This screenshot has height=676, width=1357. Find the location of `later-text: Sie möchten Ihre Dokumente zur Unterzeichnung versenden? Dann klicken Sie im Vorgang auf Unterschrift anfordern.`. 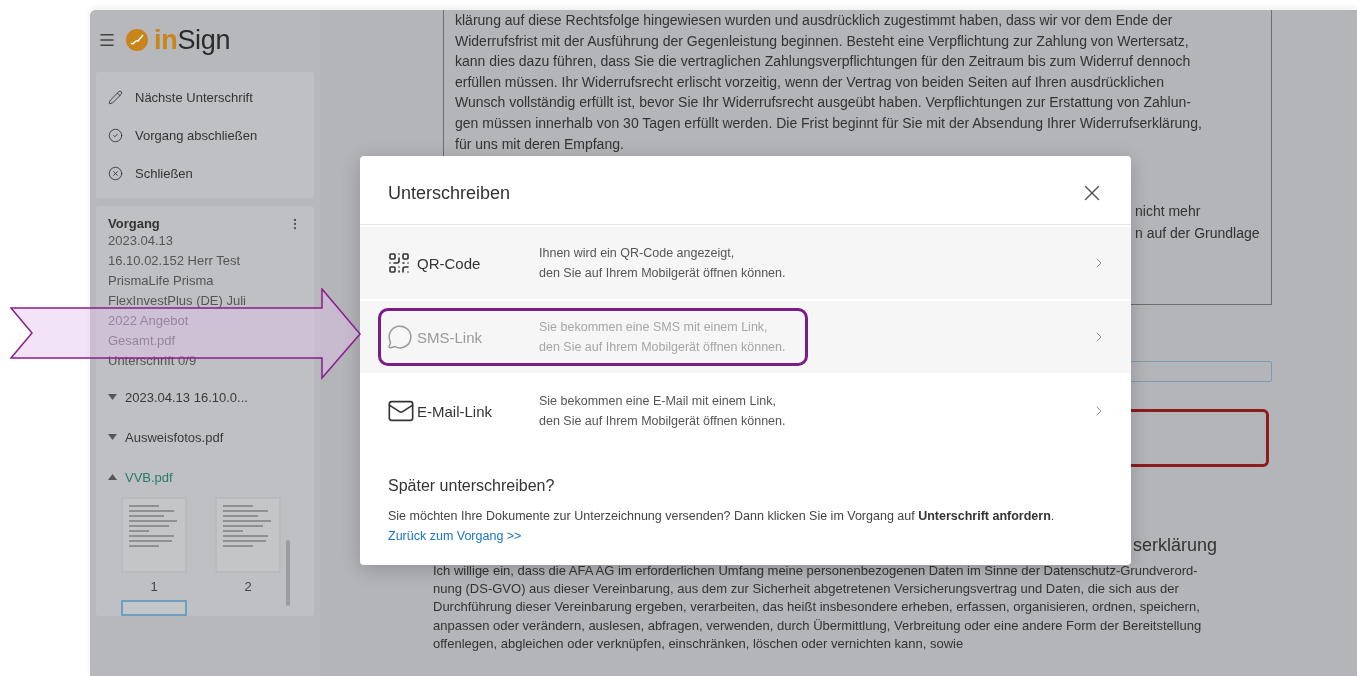

later-text: Sie möchten Ihre Dokumente zur Unterzeichnung versenden? Dann klicken Sie im Vorgang auf Unterschrift anfordern. is located at coordinates (722, 516).